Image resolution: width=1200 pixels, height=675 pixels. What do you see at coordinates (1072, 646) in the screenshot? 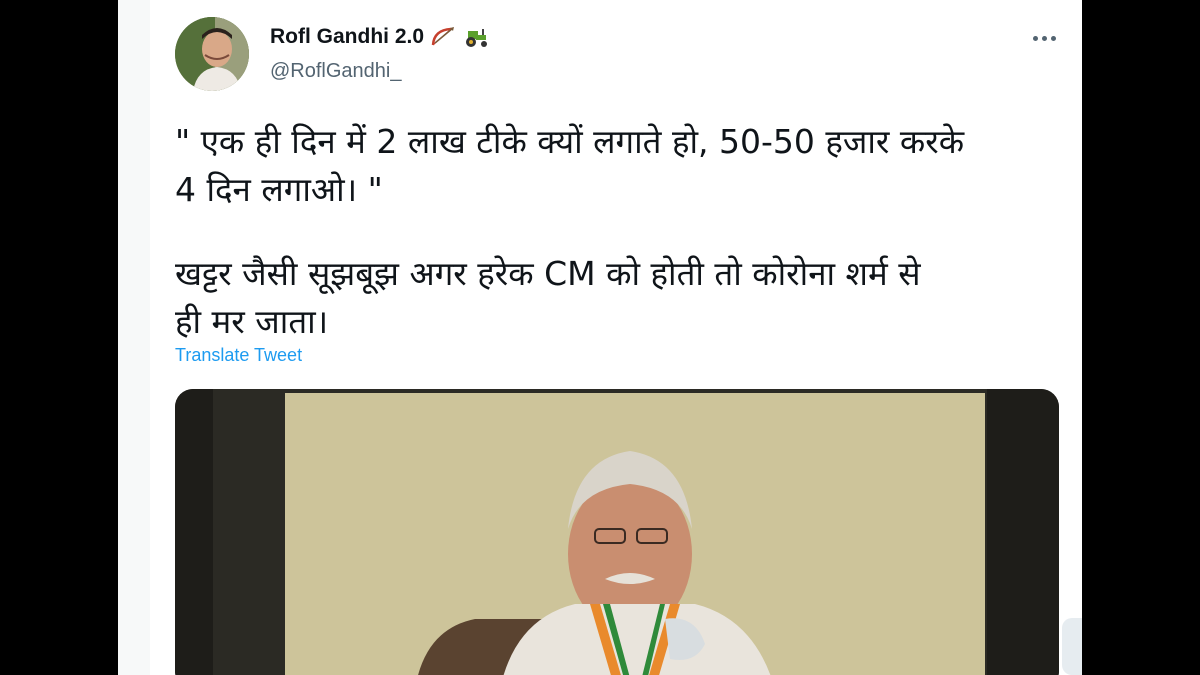
I see `scroll-indicator` at bounding box center [1072, 646].